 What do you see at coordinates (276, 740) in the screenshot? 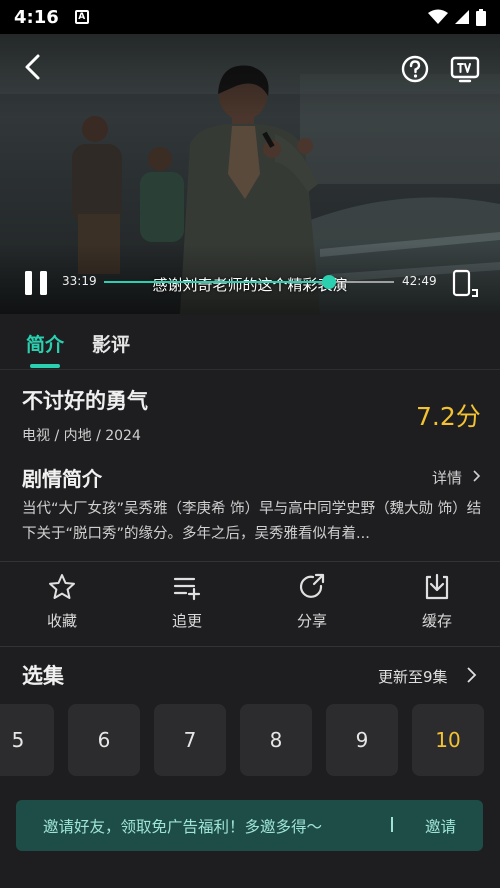
I see `episode-item: 8` at bounding box center [276, 740].